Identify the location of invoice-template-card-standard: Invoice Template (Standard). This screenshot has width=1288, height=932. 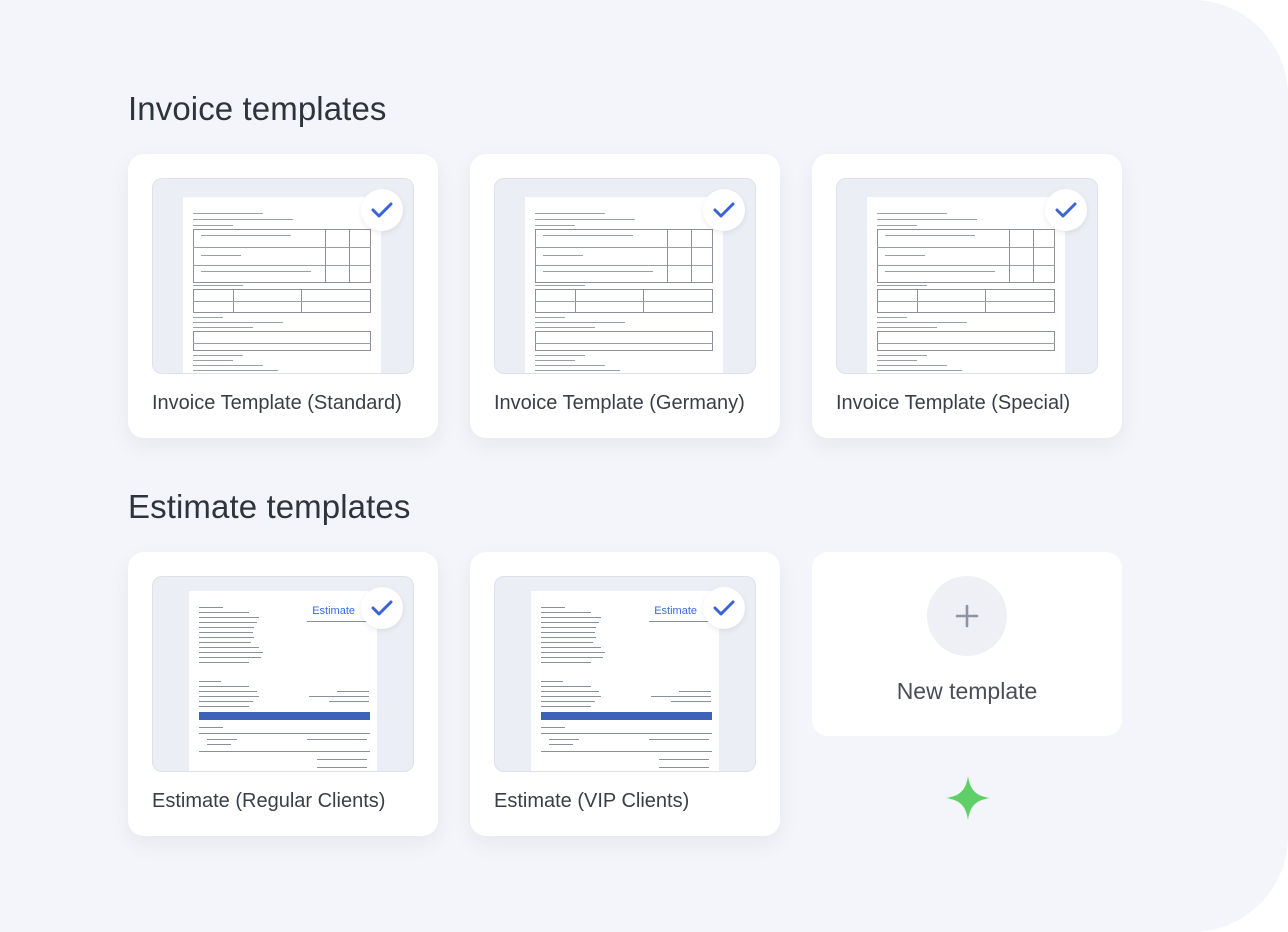
(283, 296).